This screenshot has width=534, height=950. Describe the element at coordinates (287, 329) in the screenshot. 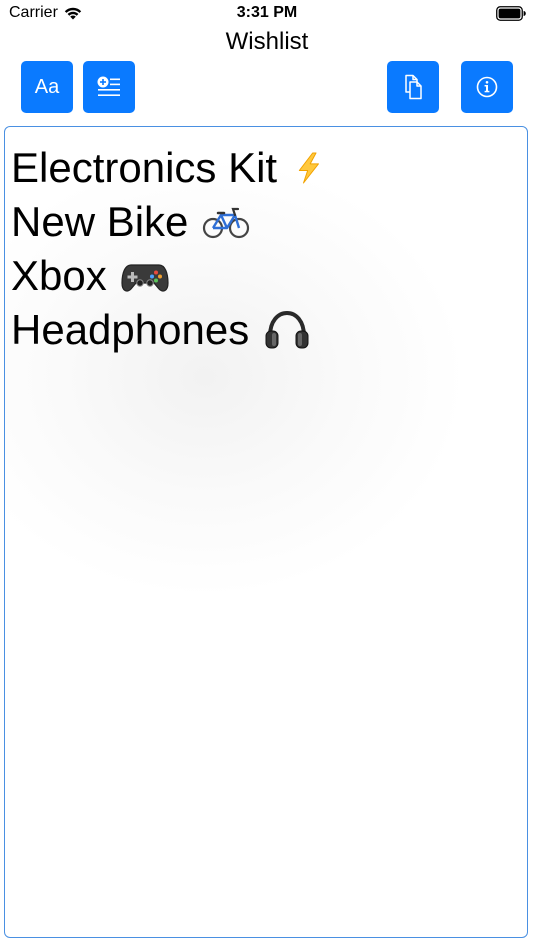

I see `headphones-icon` at that location.